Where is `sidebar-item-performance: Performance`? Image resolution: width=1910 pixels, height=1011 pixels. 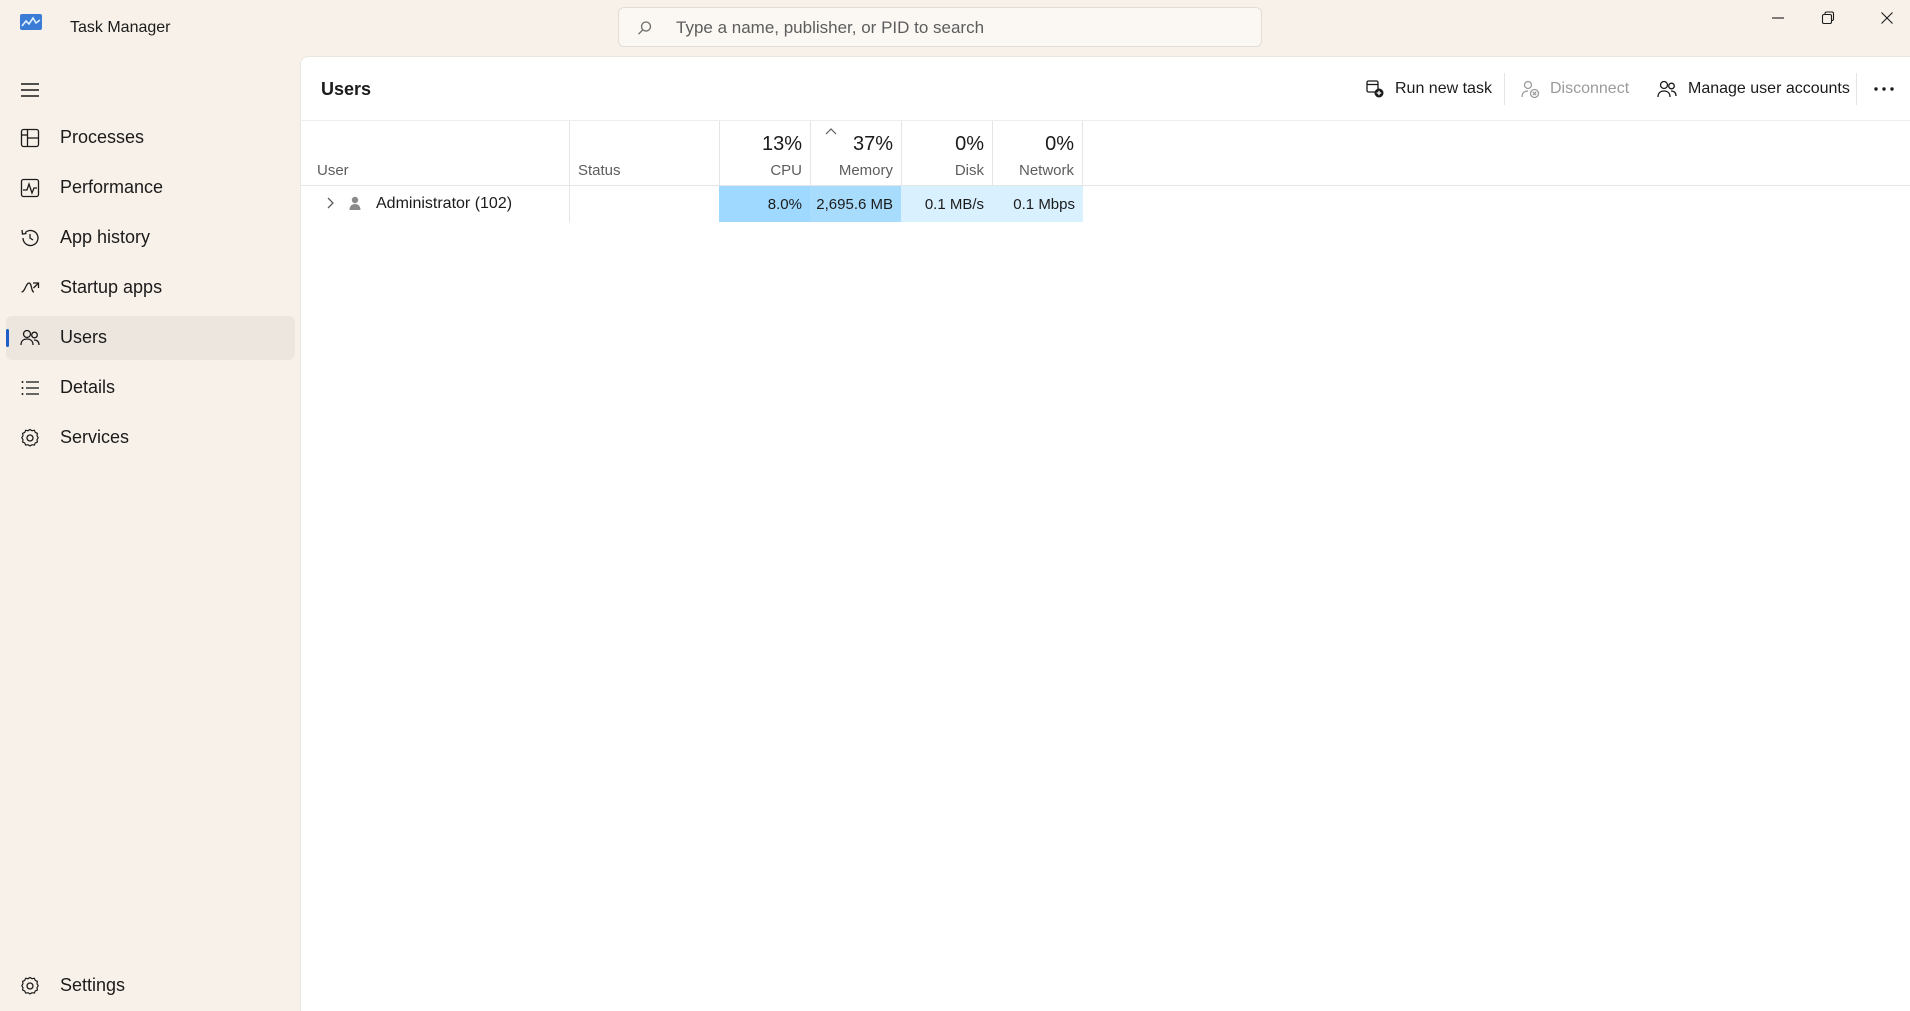 sidebar-item-performance: Performance is located at coordinates (150, 188).